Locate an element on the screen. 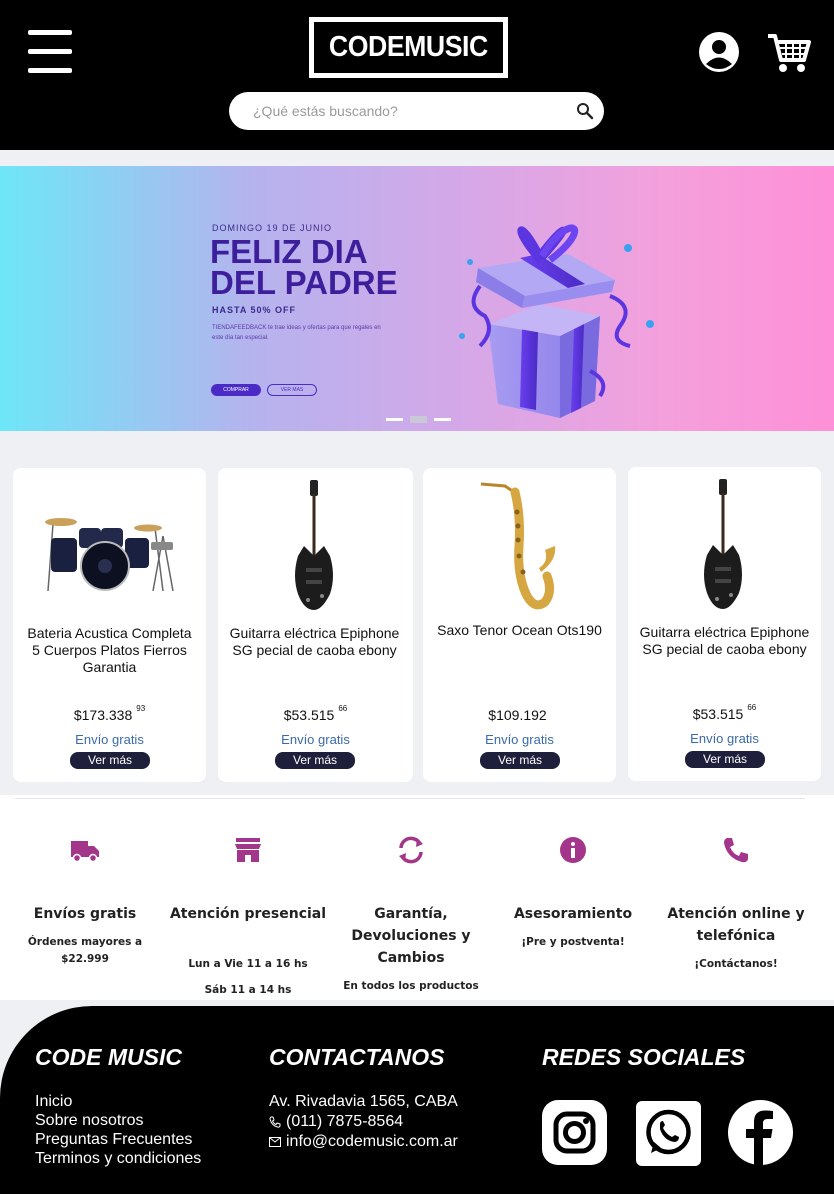 The height and width of the screenshot is (1194, 834). phone-text: (011) 7875-8564 is located at coordinates (345, 1121).